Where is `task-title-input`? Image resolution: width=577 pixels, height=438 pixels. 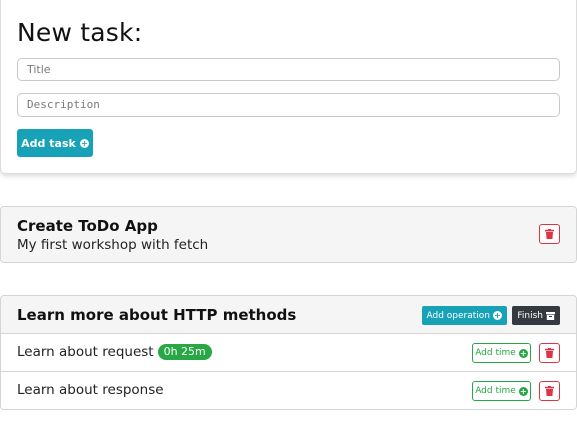
task-title-input is located at coordinates (288, 69).